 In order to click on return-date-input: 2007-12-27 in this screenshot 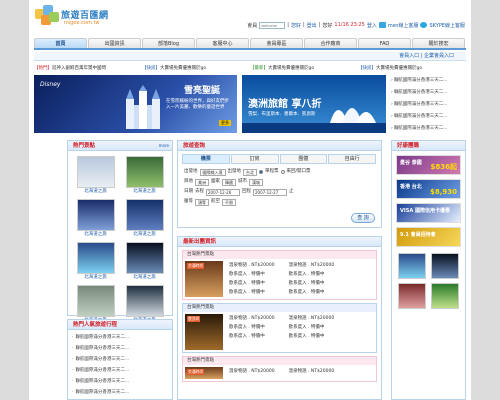, I will do `click(270, 192)`.